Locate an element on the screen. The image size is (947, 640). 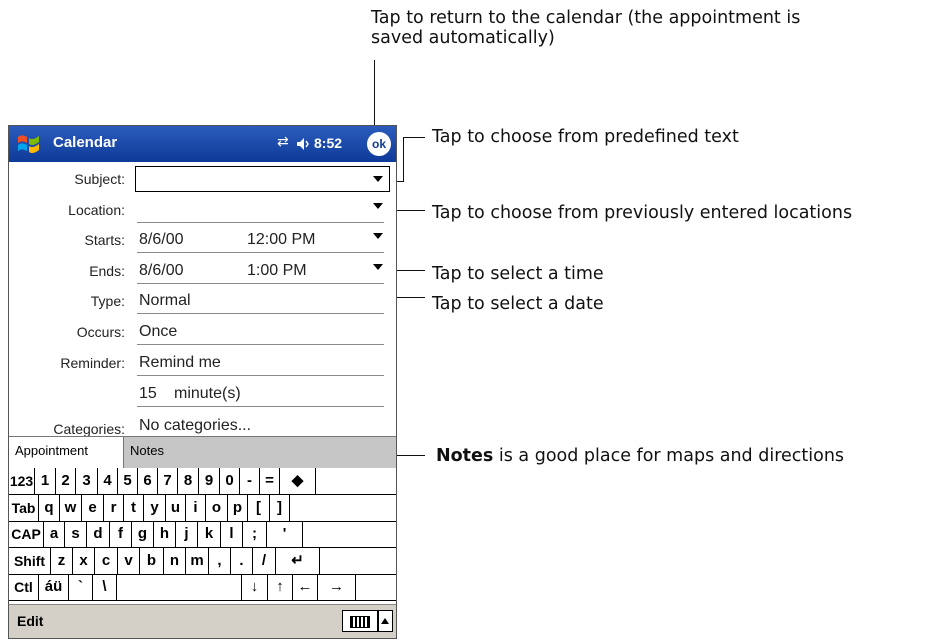
key-]: ] is located at coordinates (280, 507).